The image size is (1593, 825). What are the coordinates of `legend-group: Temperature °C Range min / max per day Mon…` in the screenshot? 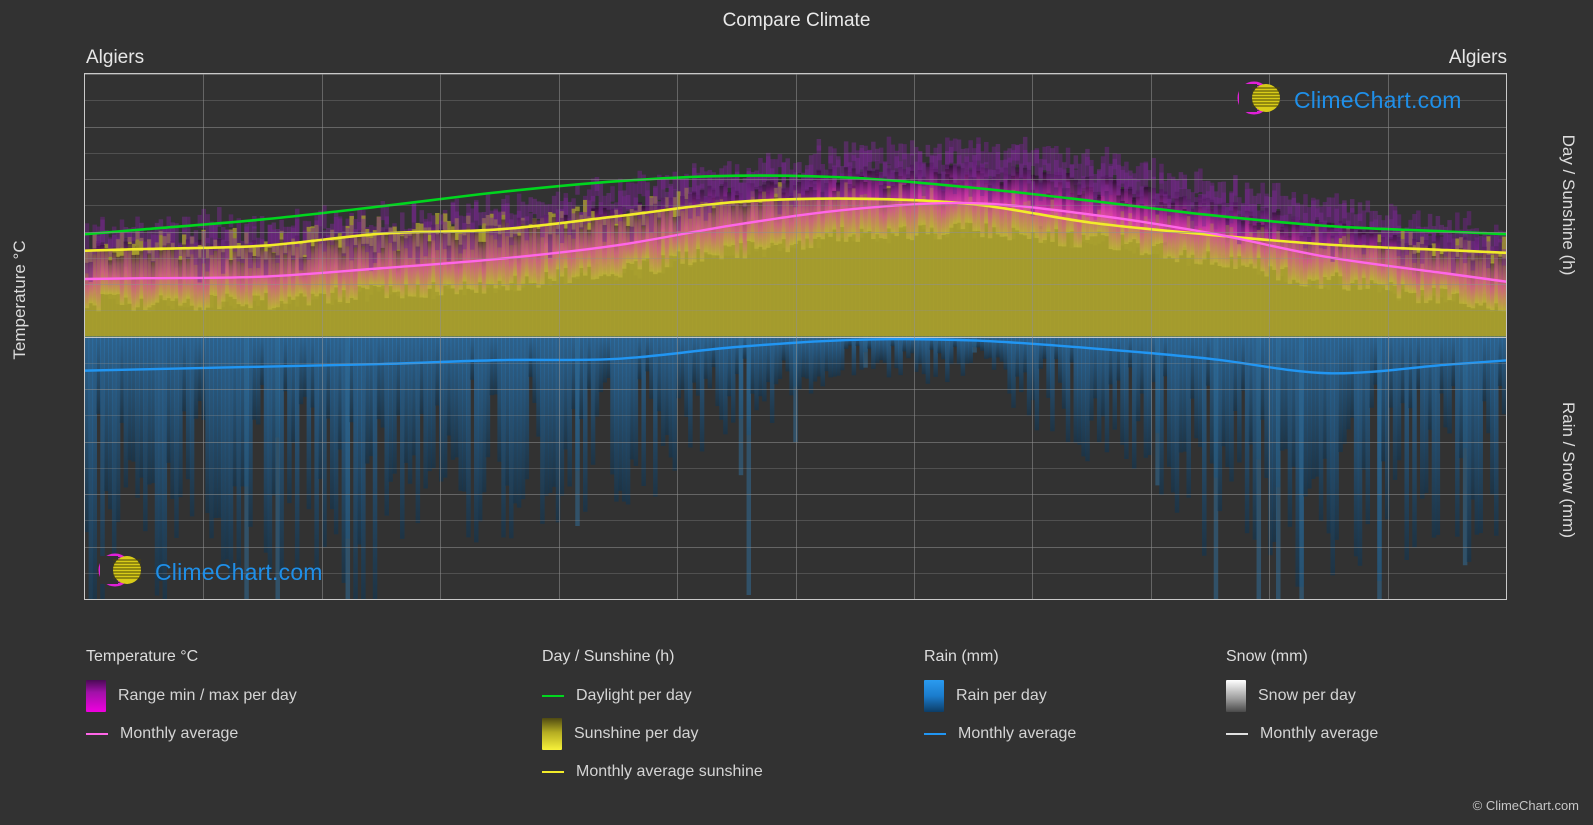 It's located at (191, 700).